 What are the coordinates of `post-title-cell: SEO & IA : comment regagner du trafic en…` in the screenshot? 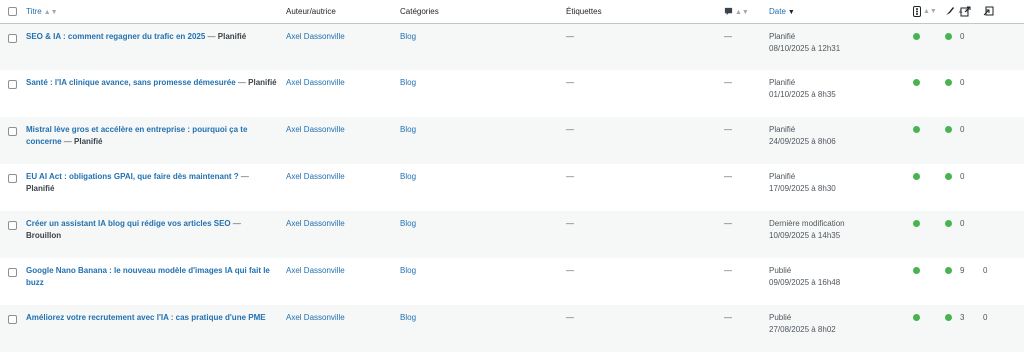 It's located at (152, 46).